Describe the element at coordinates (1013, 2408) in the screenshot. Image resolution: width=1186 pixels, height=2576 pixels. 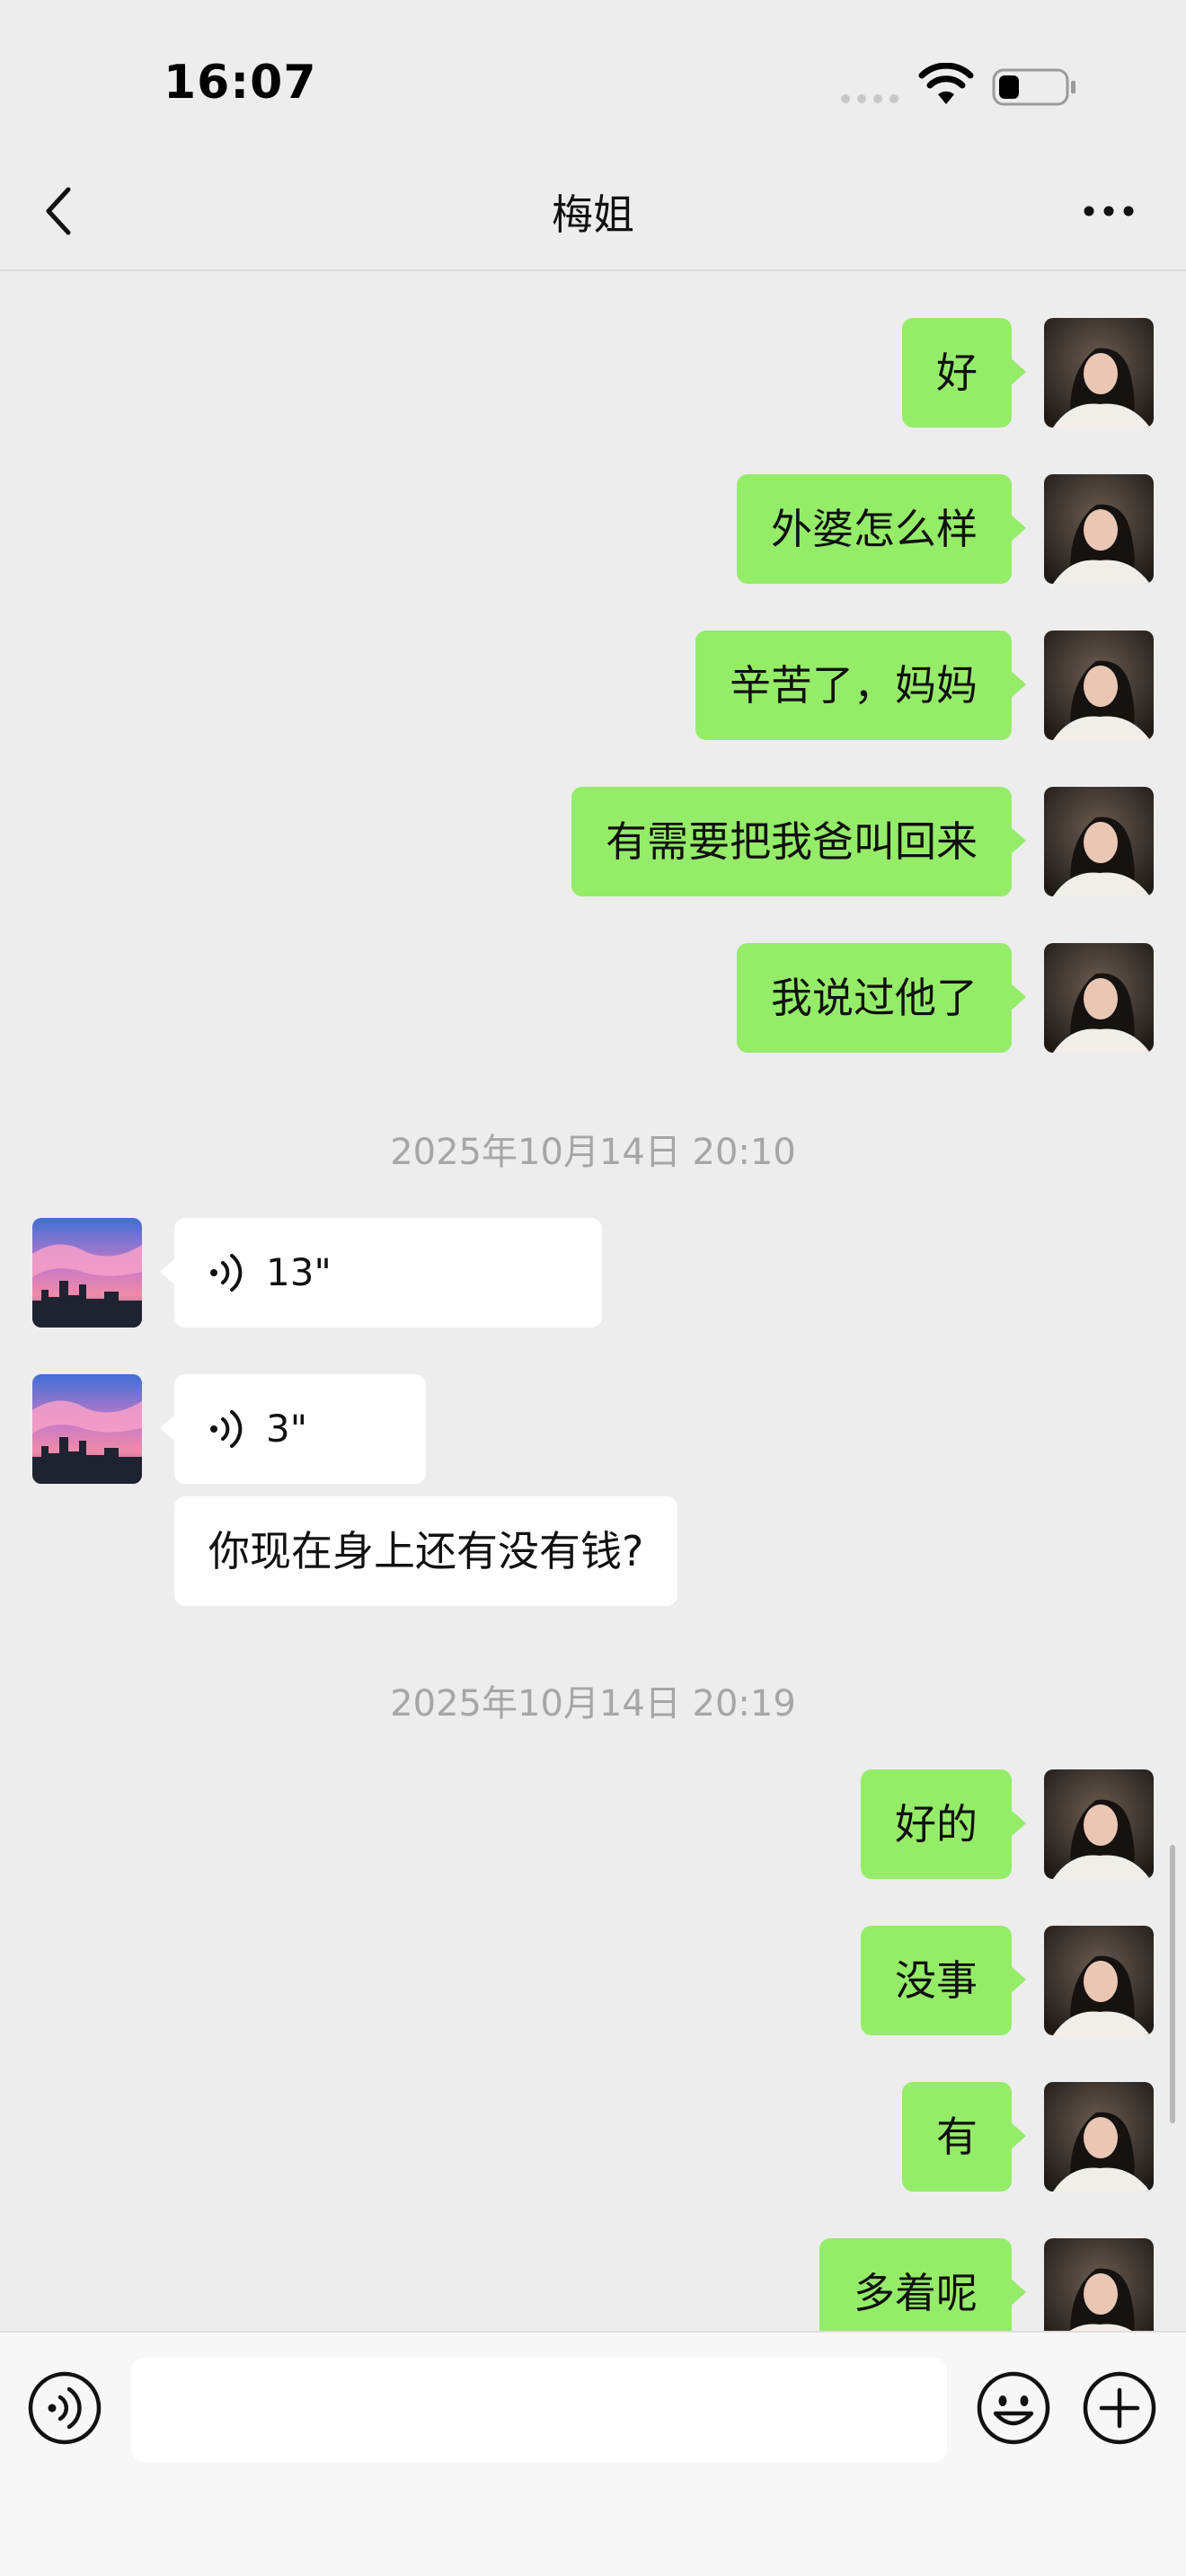
I see `emoji-icon` at that location.